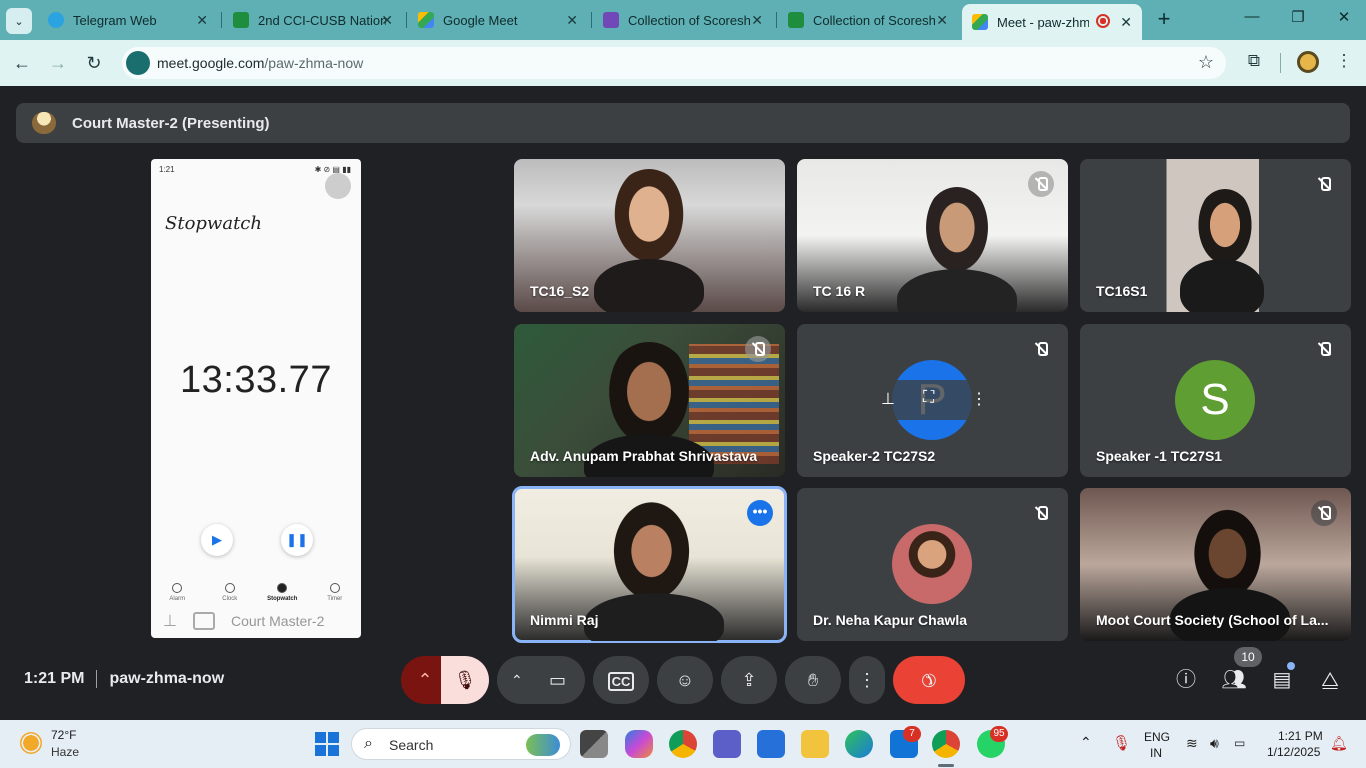  What do you see at coordinates (1214, 743) in the screenshot?
I see `volume-icon: 🔊︎` at bounding box center [1214, 743].